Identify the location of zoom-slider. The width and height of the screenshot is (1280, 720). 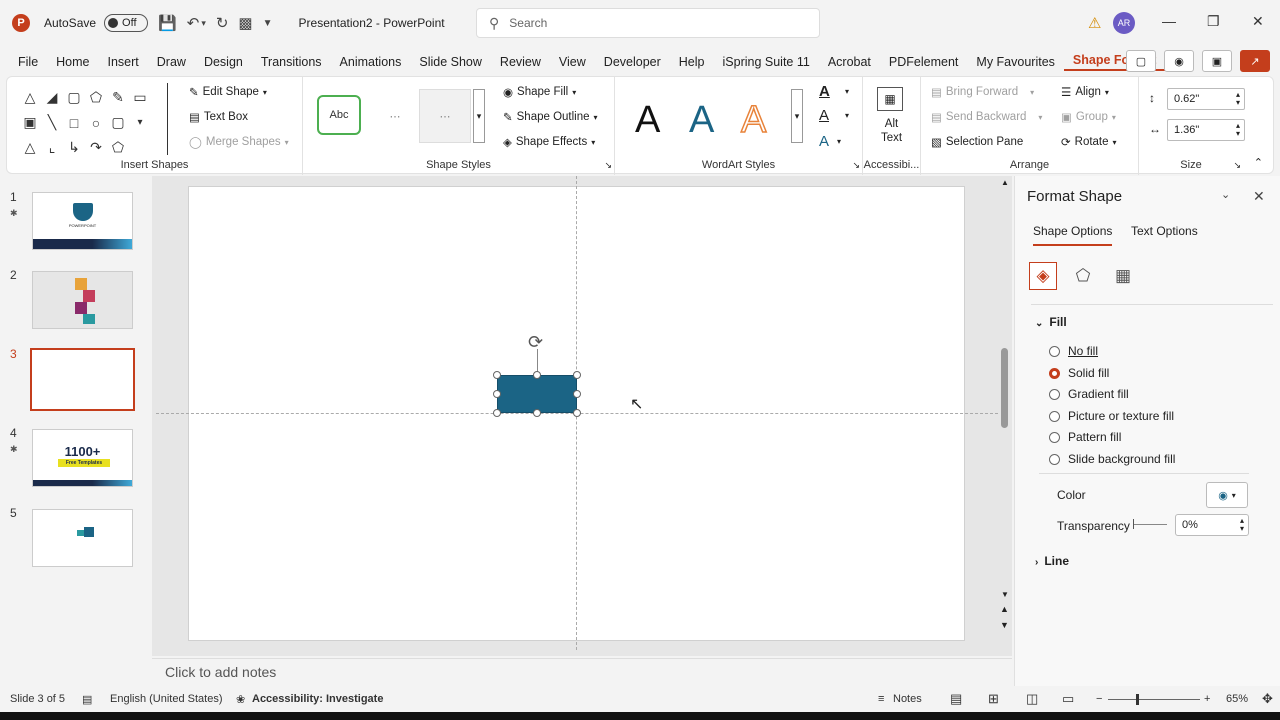
(1154, 699).